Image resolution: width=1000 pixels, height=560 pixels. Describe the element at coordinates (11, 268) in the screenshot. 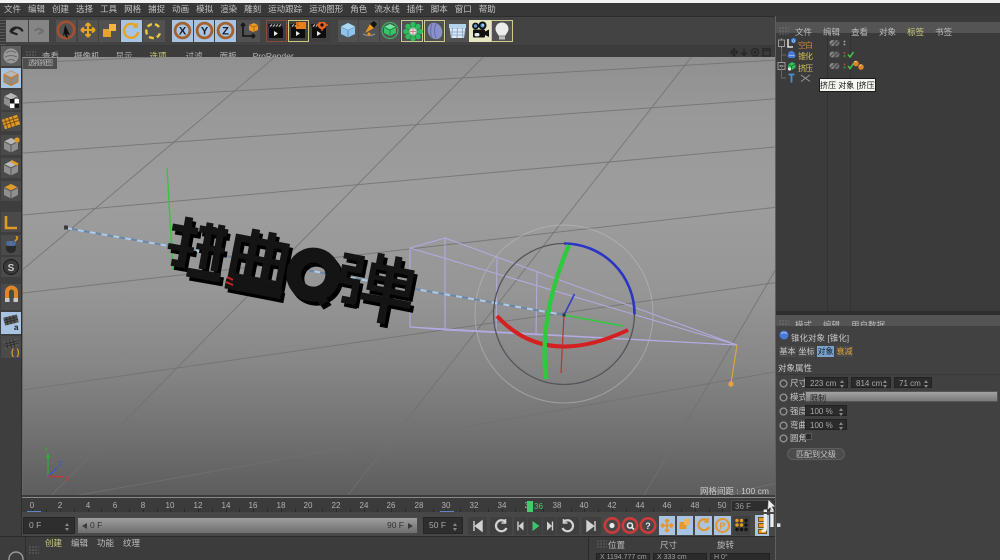

I see `svg-text: S` at that location.